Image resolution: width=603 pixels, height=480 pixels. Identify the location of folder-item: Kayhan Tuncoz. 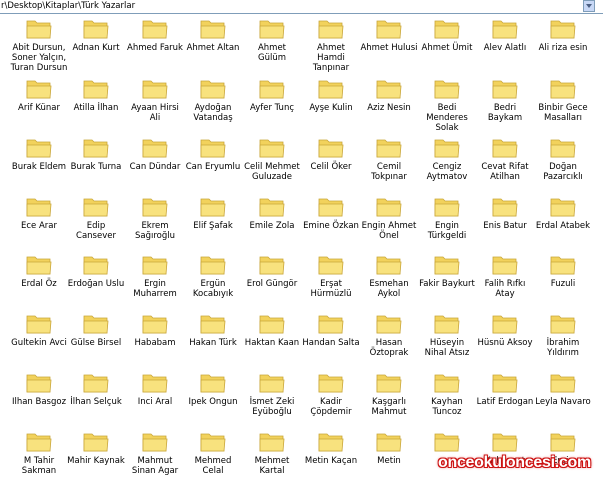
(447, 394).